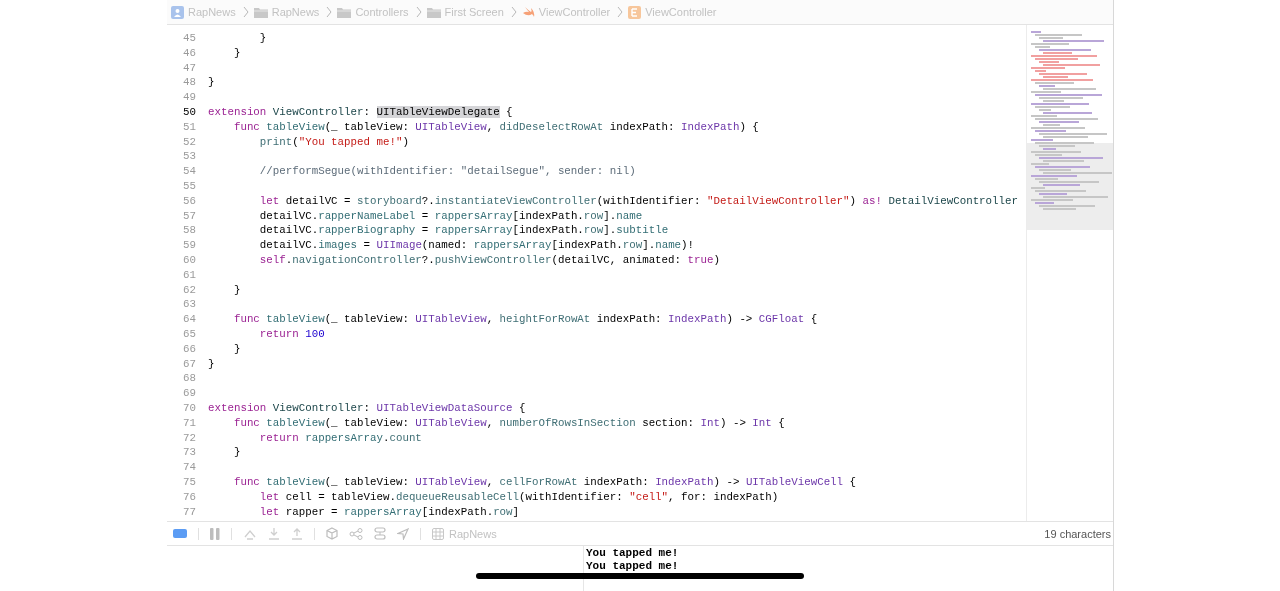 This screenshot has height=591, width=1280. I want to click on code-line: detailVC.rapperNameLabel = rappersArray[indexPath.row].name, so click(450, 216).